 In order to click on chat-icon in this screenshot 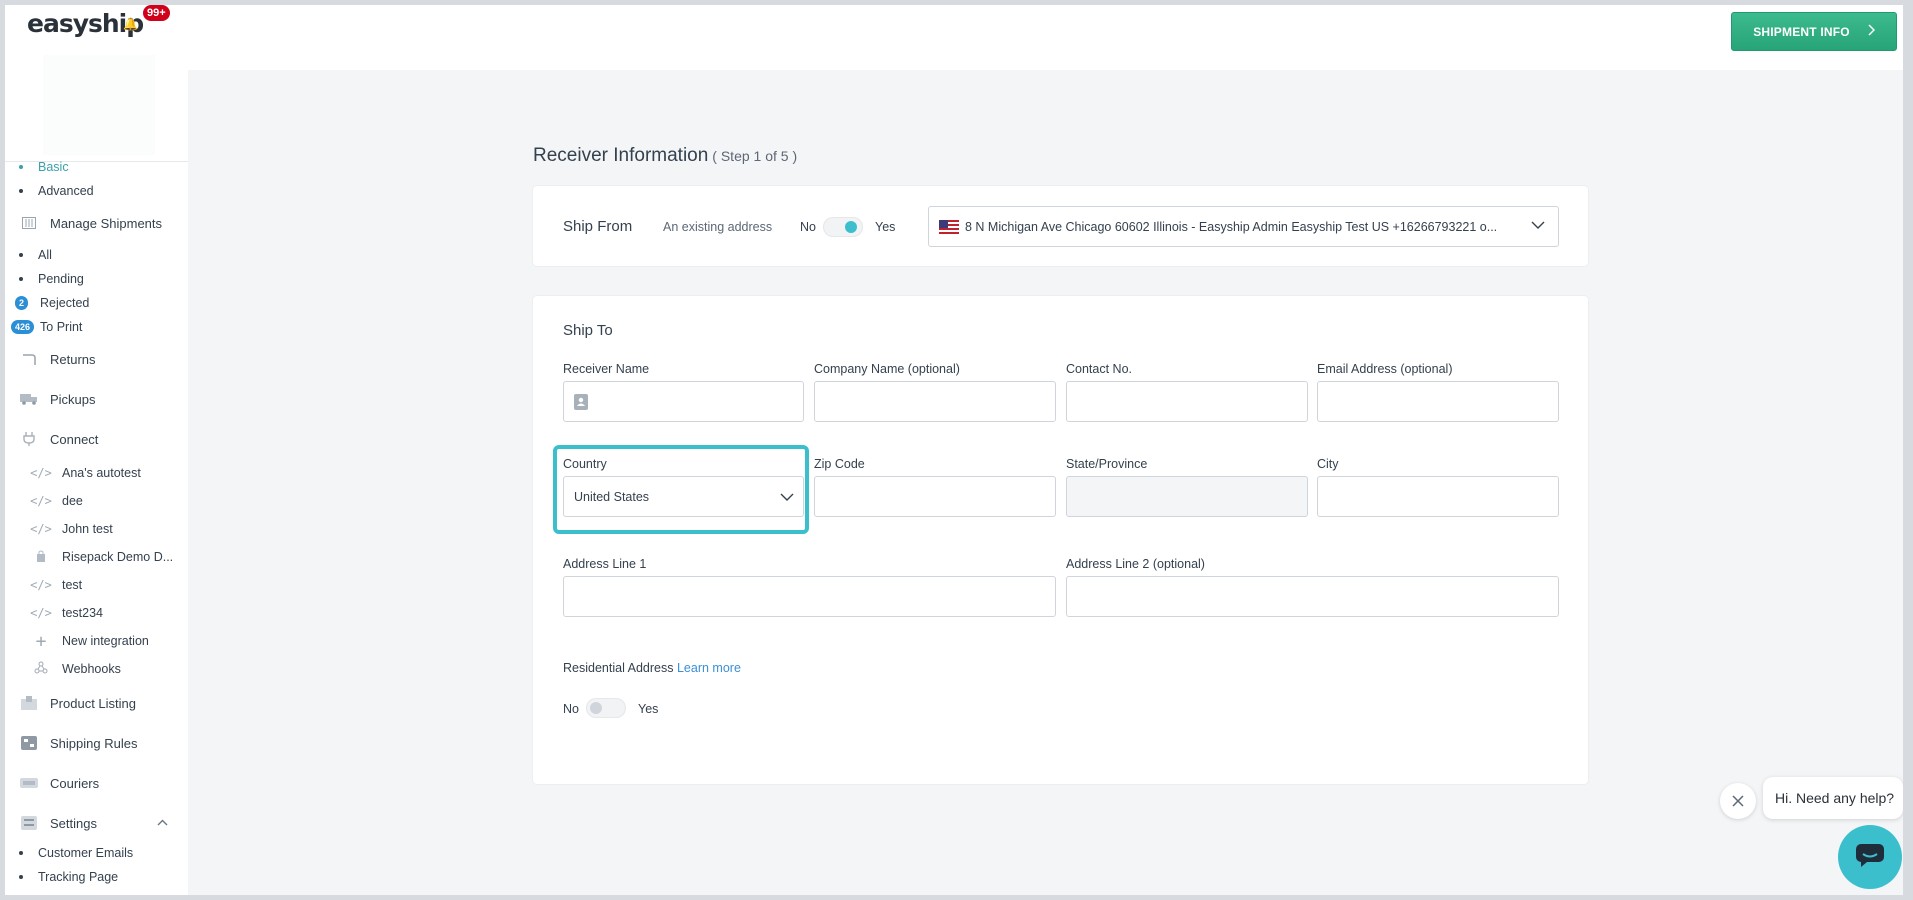, I will do `click(1870, 857)`.